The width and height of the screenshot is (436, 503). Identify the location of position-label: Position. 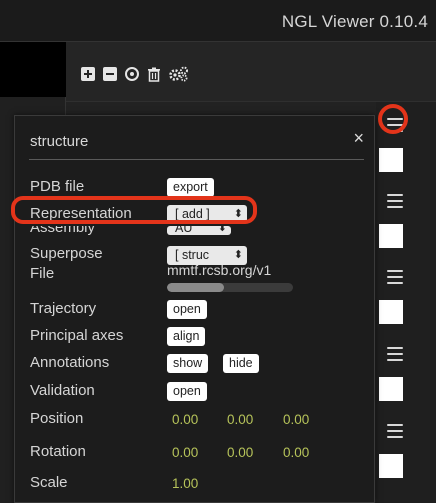
(57, 418).